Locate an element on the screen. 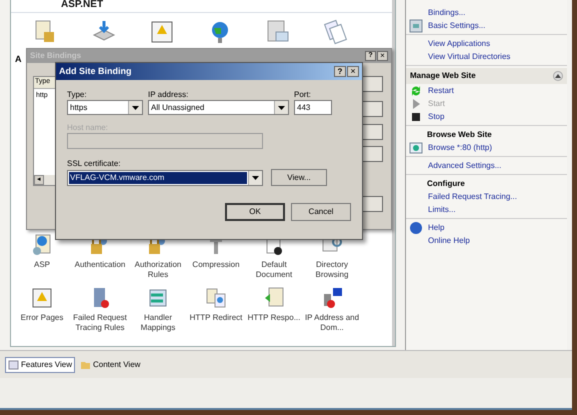 The height and width of the screenshot is (415, 577). feature-label: Authorization Rules is located at coordinates (158, 270).